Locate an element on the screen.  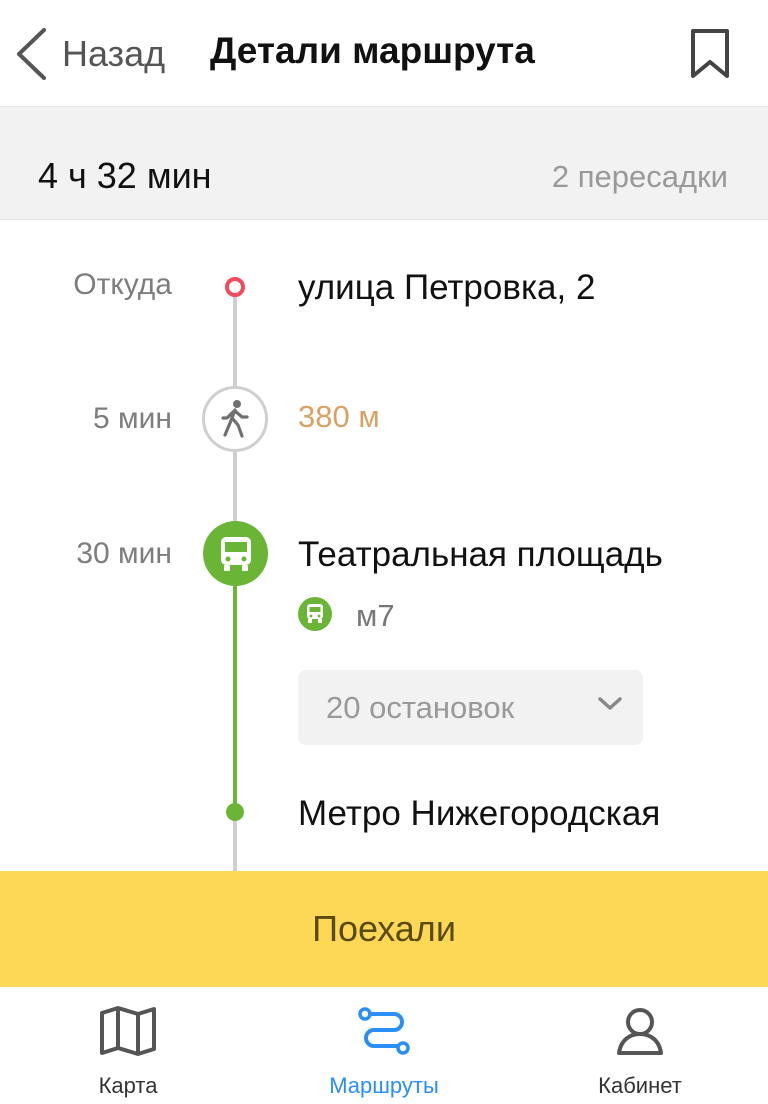
timeline-bus-line is located at coordinates (235, 696).